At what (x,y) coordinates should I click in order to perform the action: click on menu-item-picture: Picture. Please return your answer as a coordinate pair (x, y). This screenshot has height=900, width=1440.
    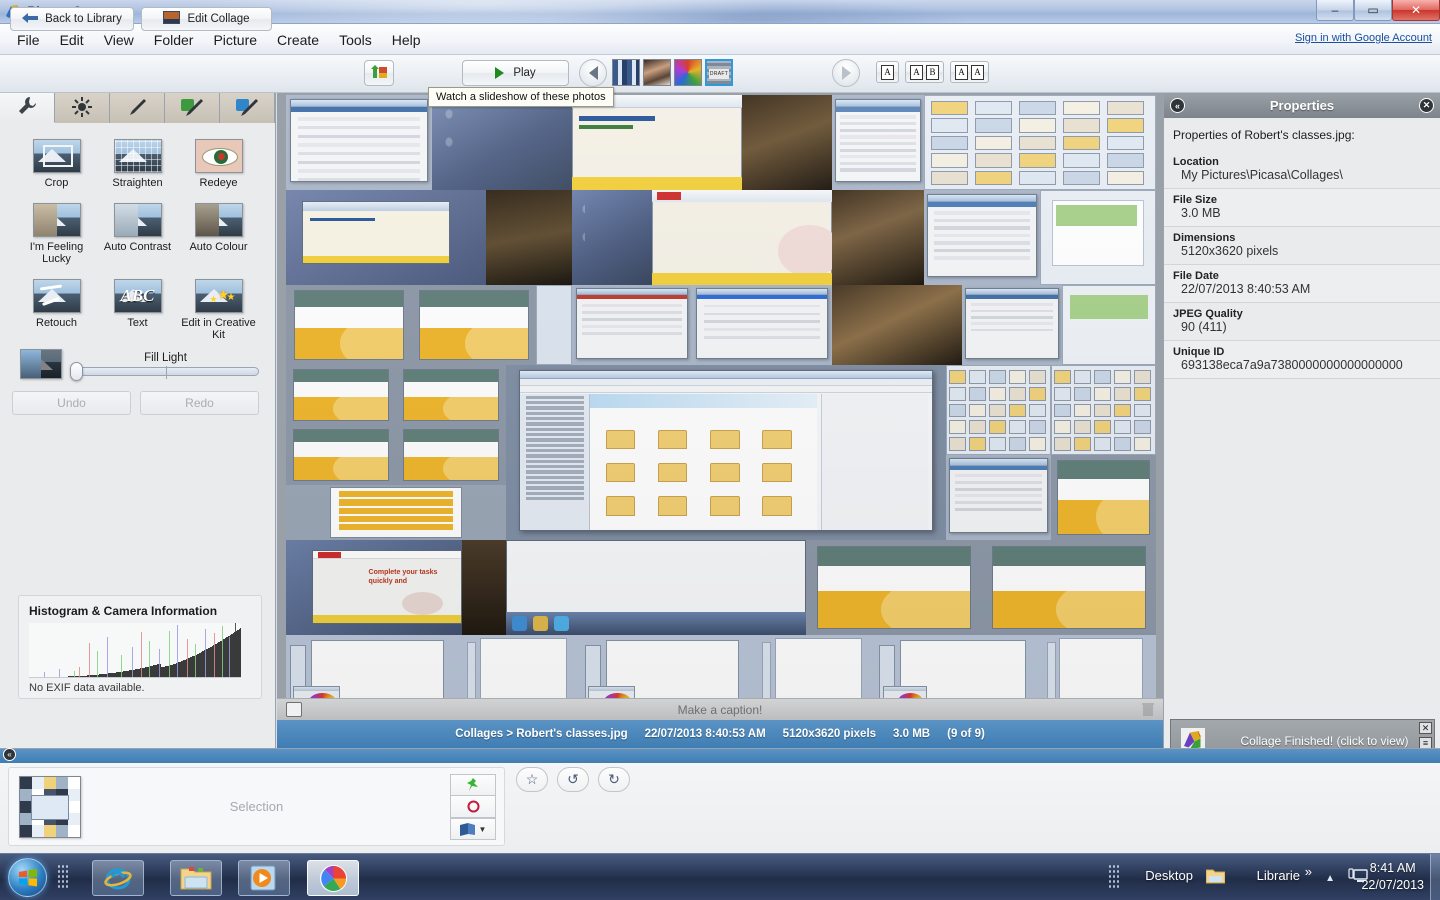
    Looking at the image, I should click on (235, 40).